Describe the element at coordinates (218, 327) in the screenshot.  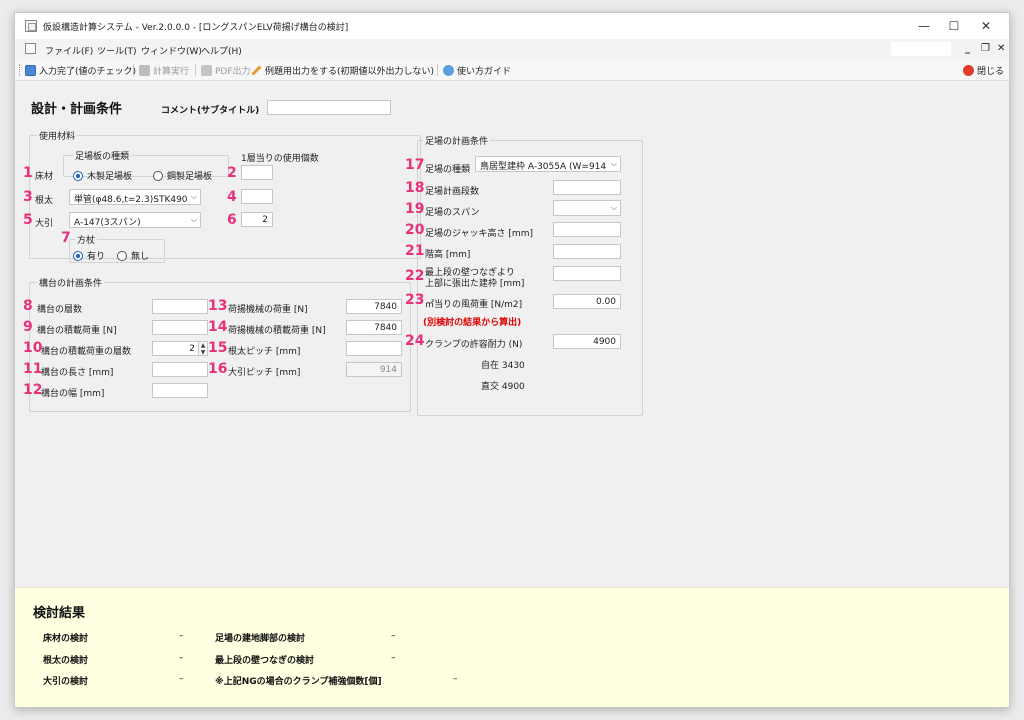
I see `badge-14: 14` at that location.